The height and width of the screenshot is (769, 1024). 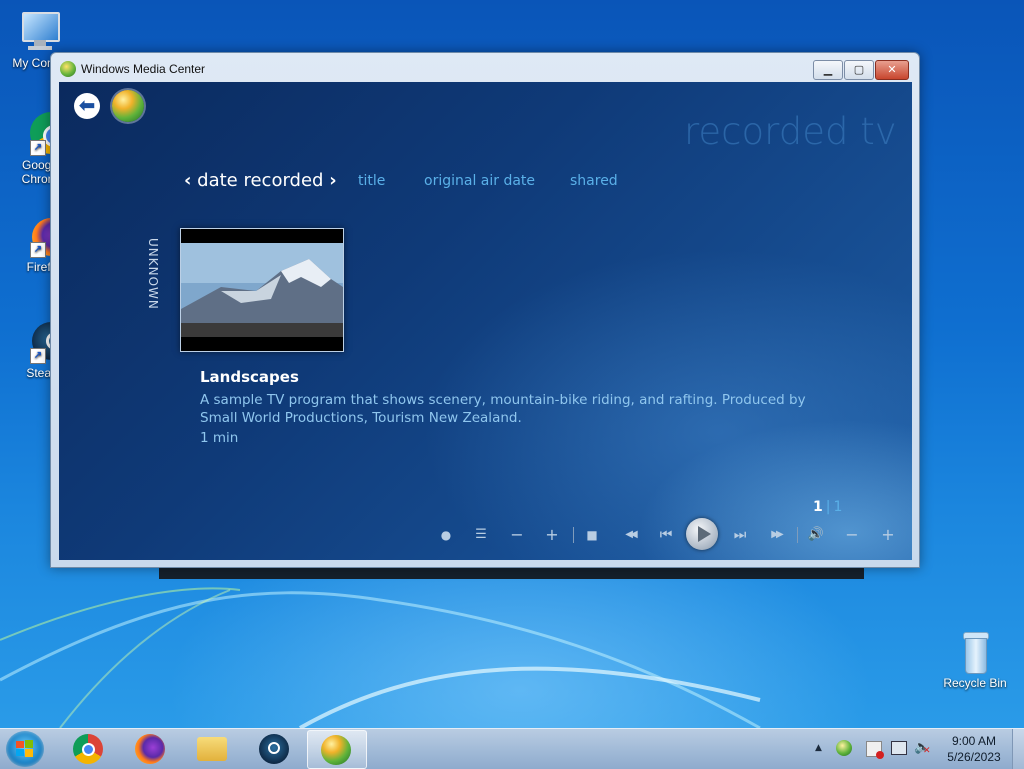 What do you see at coordinates (219, 438) in the screenshot?
I see `program-duration: 1 min` at bounding box center [219, 438].